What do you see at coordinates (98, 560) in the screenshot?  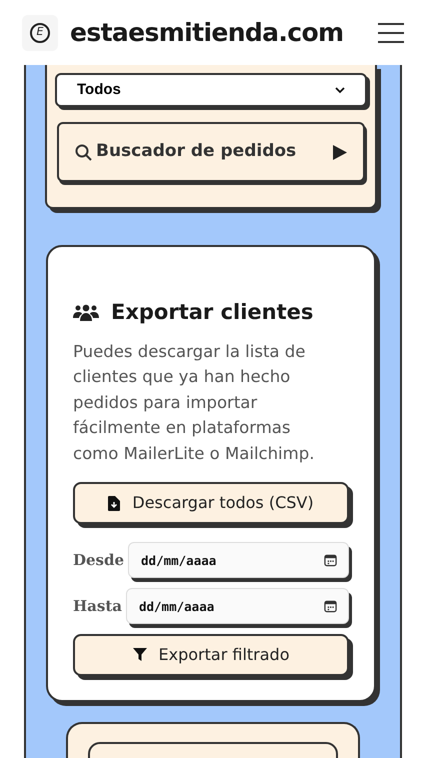 I see `date-label: Desde` at bounding box center [98, 560].